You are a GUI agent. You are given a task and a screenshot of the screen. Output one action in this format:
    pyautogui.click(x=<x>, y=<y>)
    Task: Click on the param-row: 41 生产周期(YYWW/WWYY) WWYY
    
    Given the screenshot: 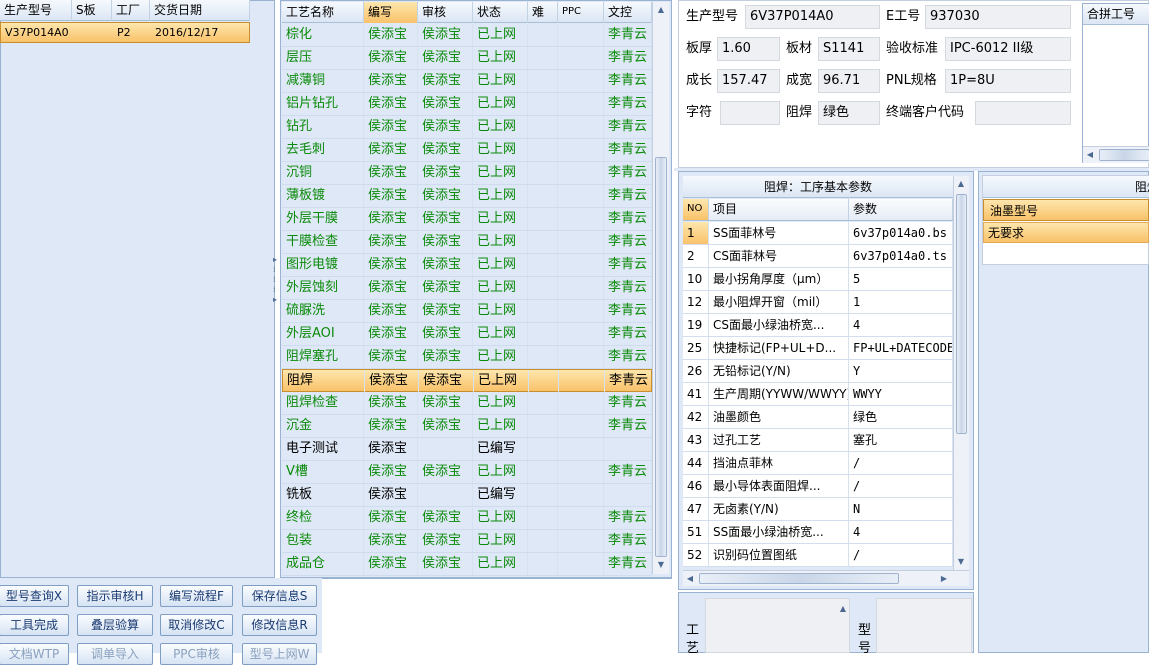 What is the action you would take?
    pyautogui.click(x=818, y=394)
    